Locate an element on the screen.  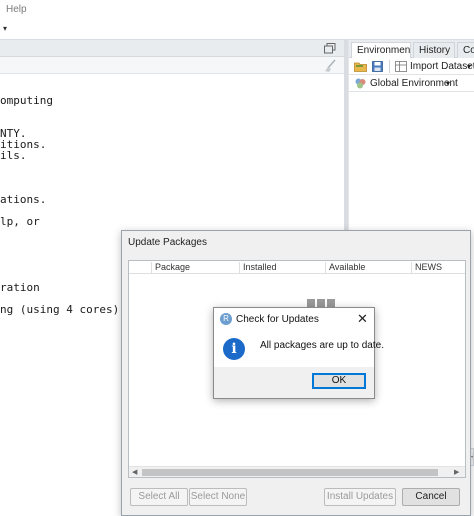
r-app-icon: R is located at coordinates (226, 319).